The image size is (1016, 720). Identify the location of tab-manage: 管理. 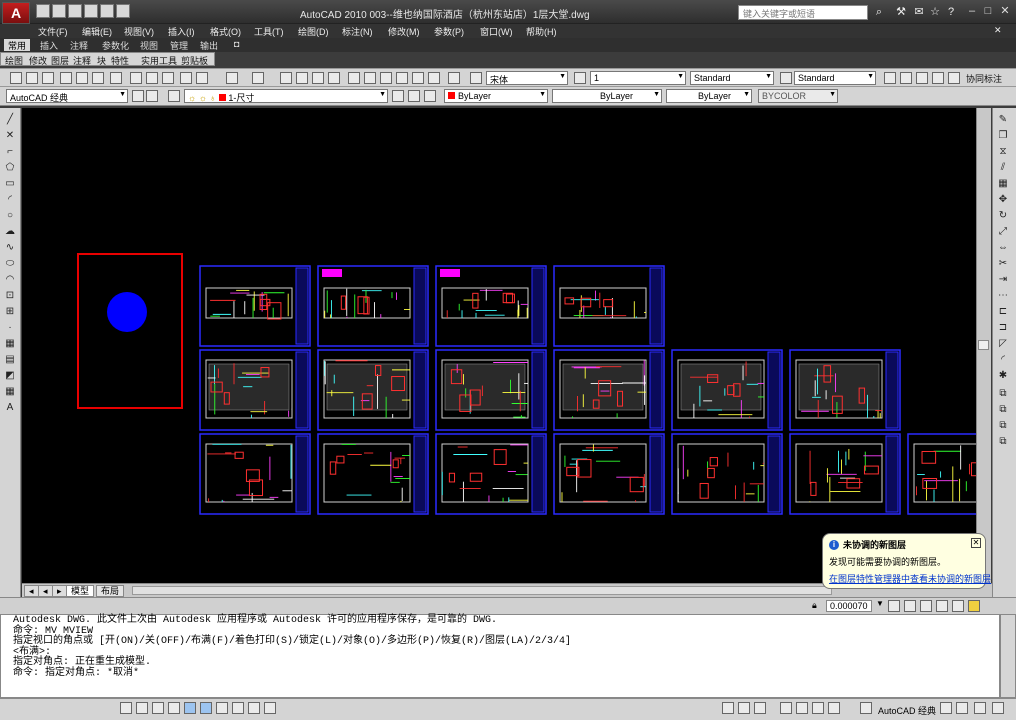
(179, 45).